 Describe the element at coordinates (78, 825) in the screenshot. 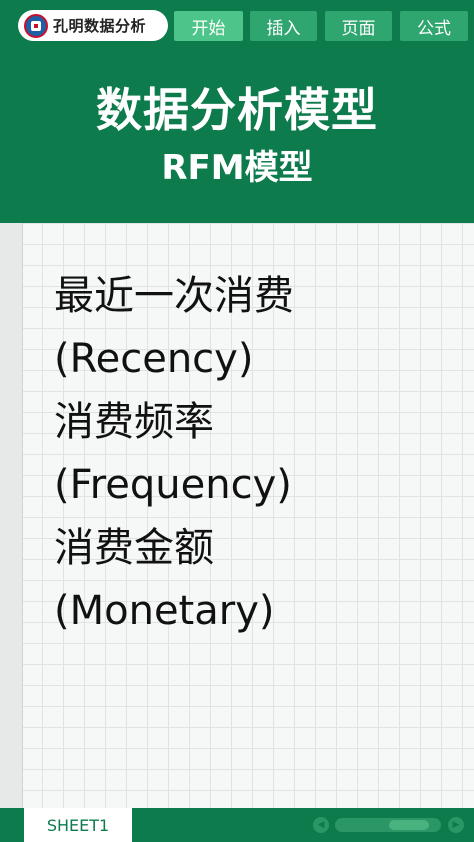

I see `sheet-tab-sheet1: SHEET1` at that location.